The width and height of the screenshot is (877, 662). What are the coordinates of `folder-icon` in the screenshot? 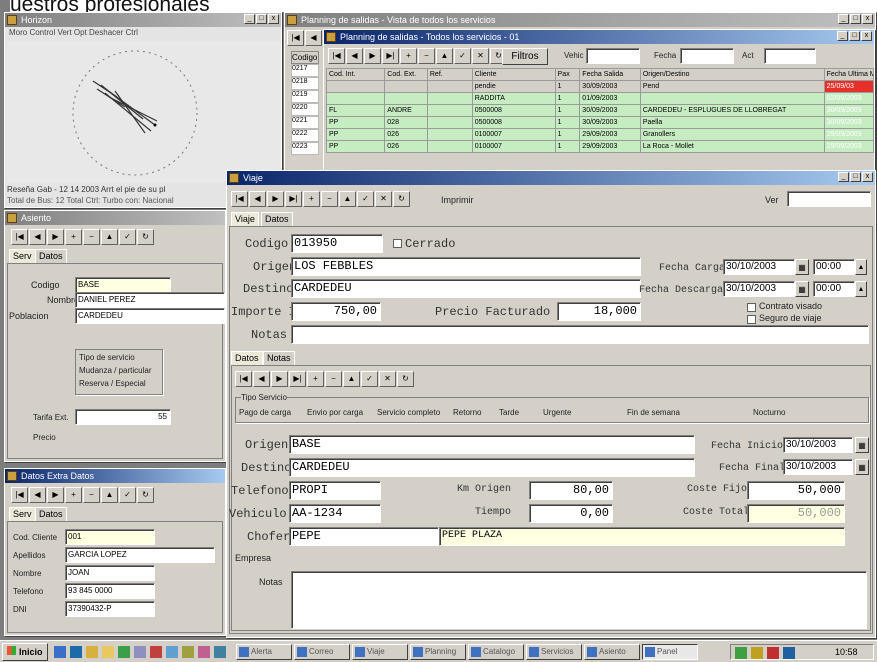 It's located at (108, 652).